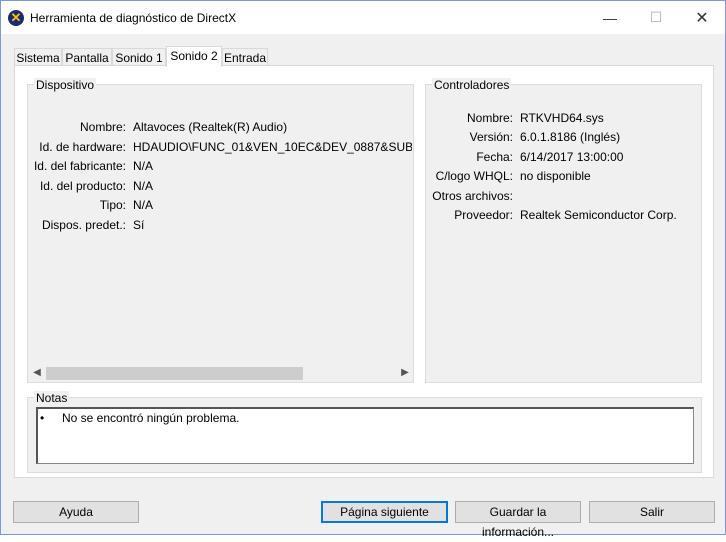  I want to click on tab-sistema: Sistema, so click(38, 57).